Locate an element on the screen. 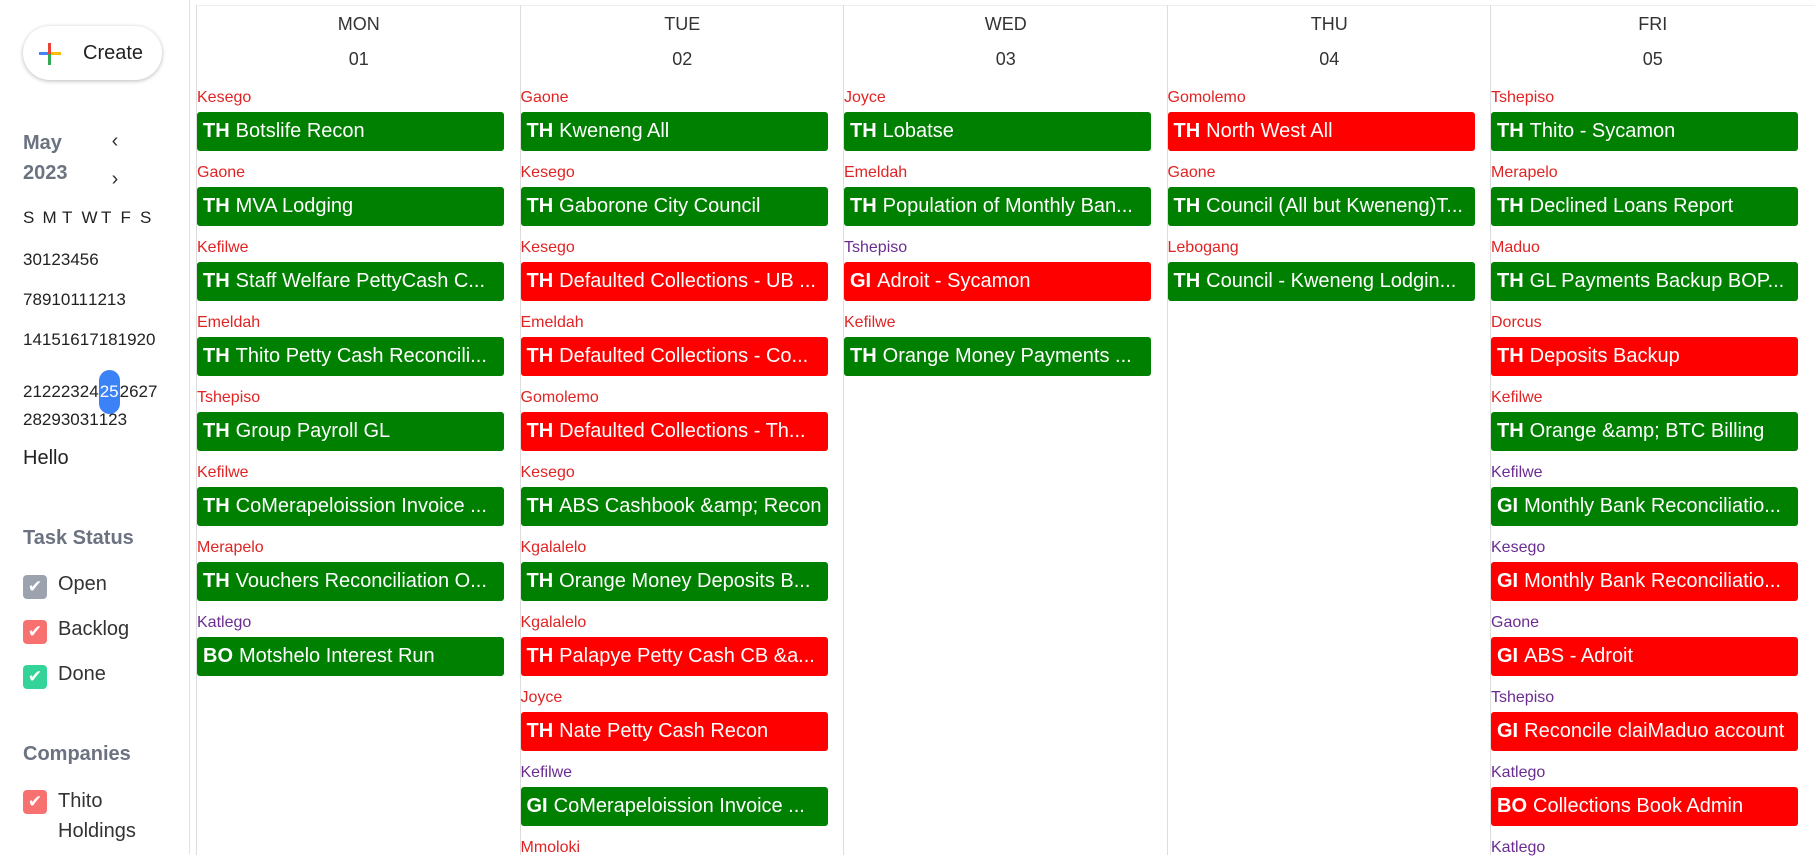  mini-calendar-day: 8 is located at coordinates (36, 300).